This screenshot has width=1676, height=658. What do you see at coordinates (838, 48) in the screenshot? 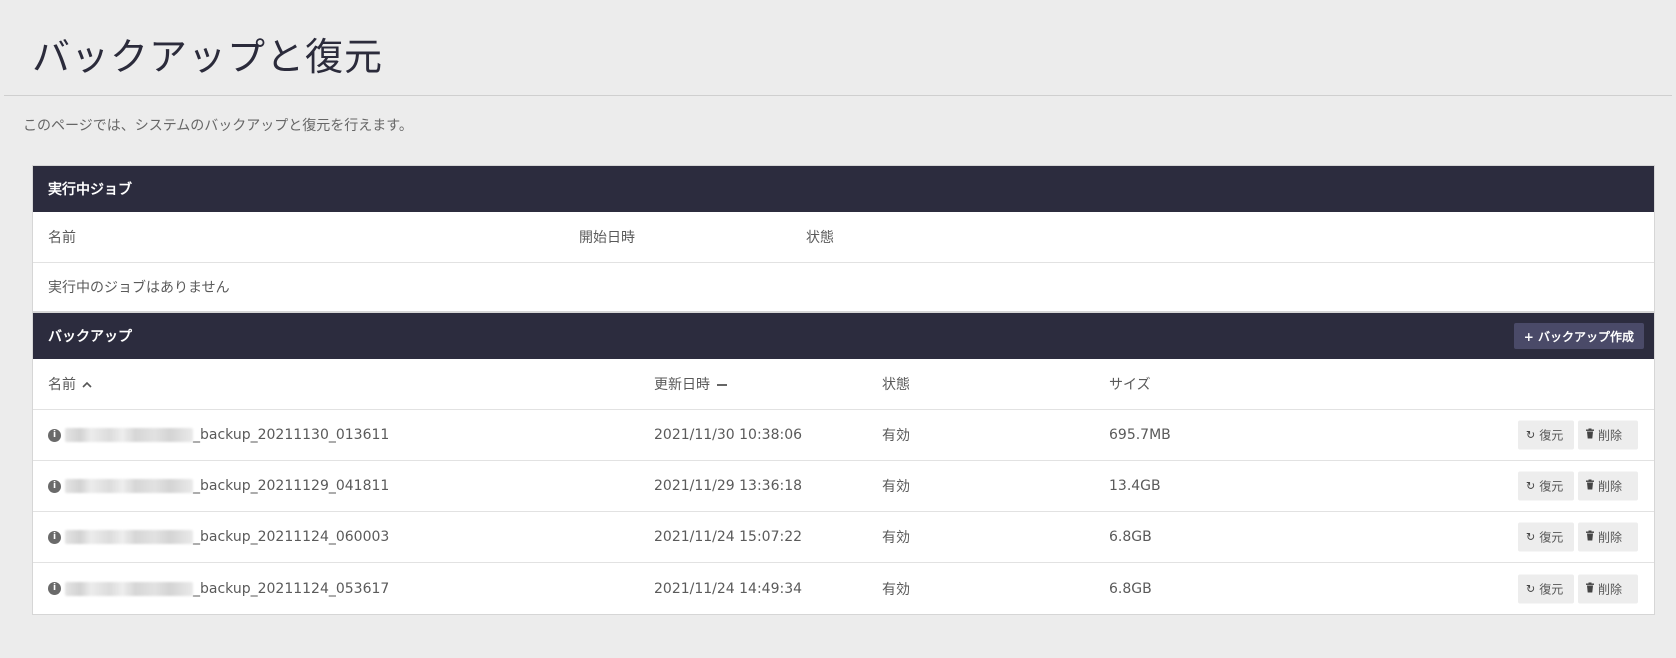
I see `page-header: バックアップと復元` at bounding box center [838, 48].